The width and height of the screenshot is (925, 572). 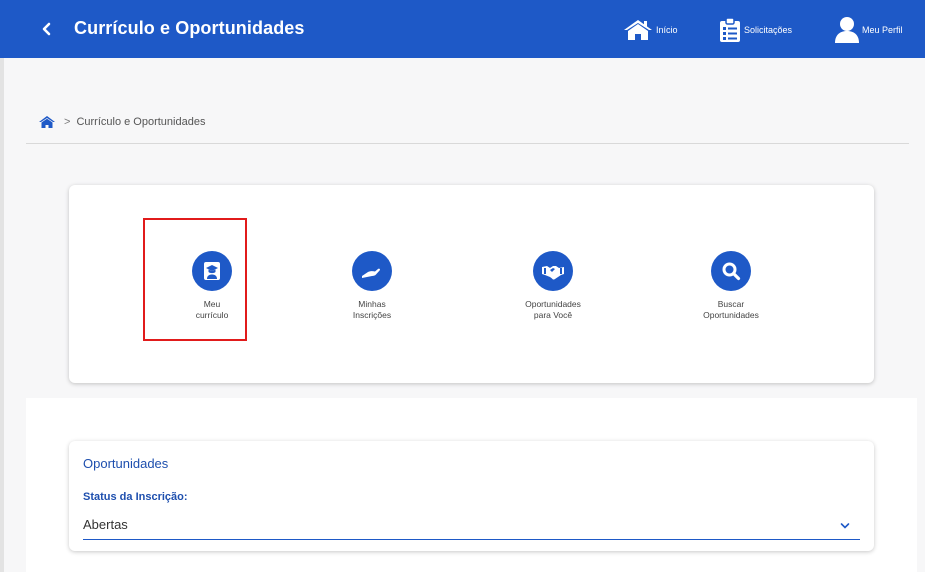 What do you see at coordinates (105, 524) in the screenshot?
I see `status-select-value: Abertas` at bounding box center [105, 524].